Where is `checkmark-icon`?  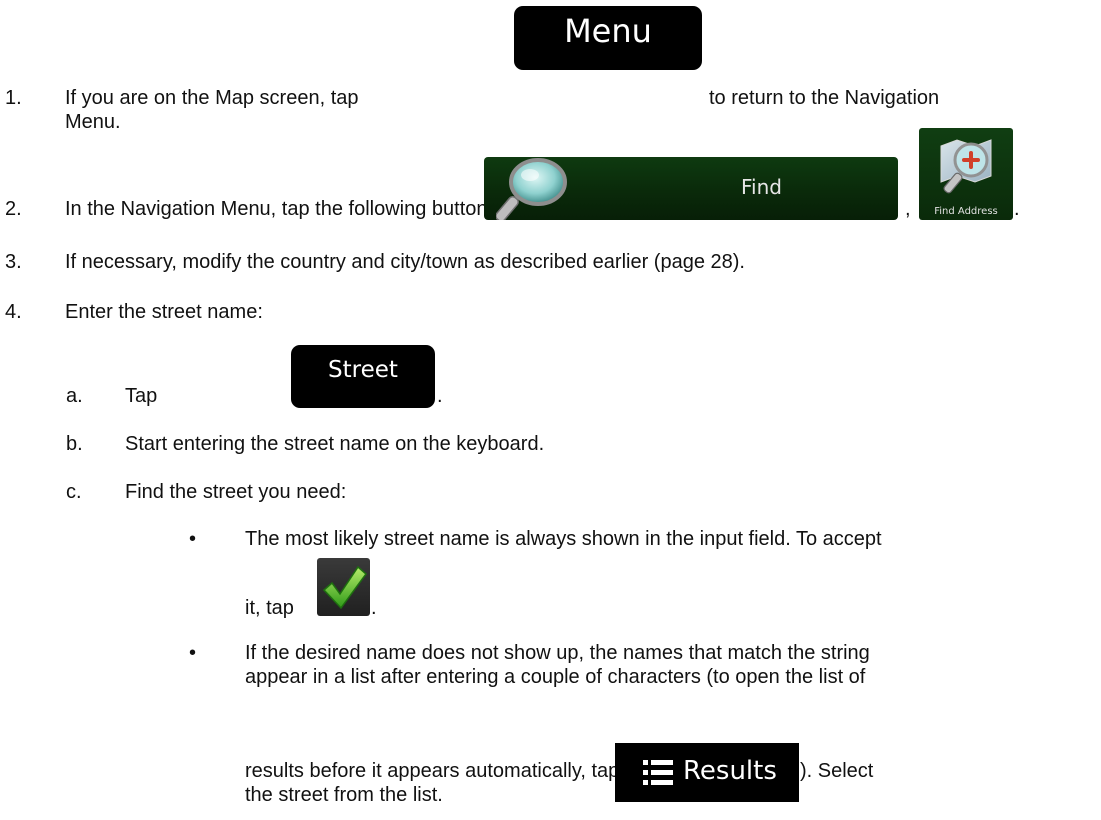 checkmark-icon is located at coordinates (345, 587).